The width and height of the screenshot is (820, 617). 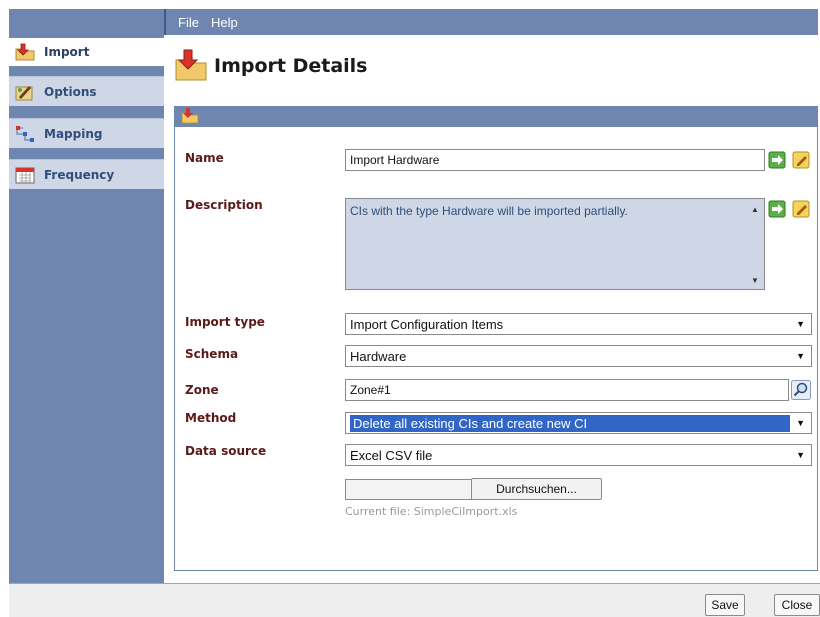 What do you see at coordinates (188, 22) in the screenshot?
I see `menu-file: File` at bounding box center [188, 22].